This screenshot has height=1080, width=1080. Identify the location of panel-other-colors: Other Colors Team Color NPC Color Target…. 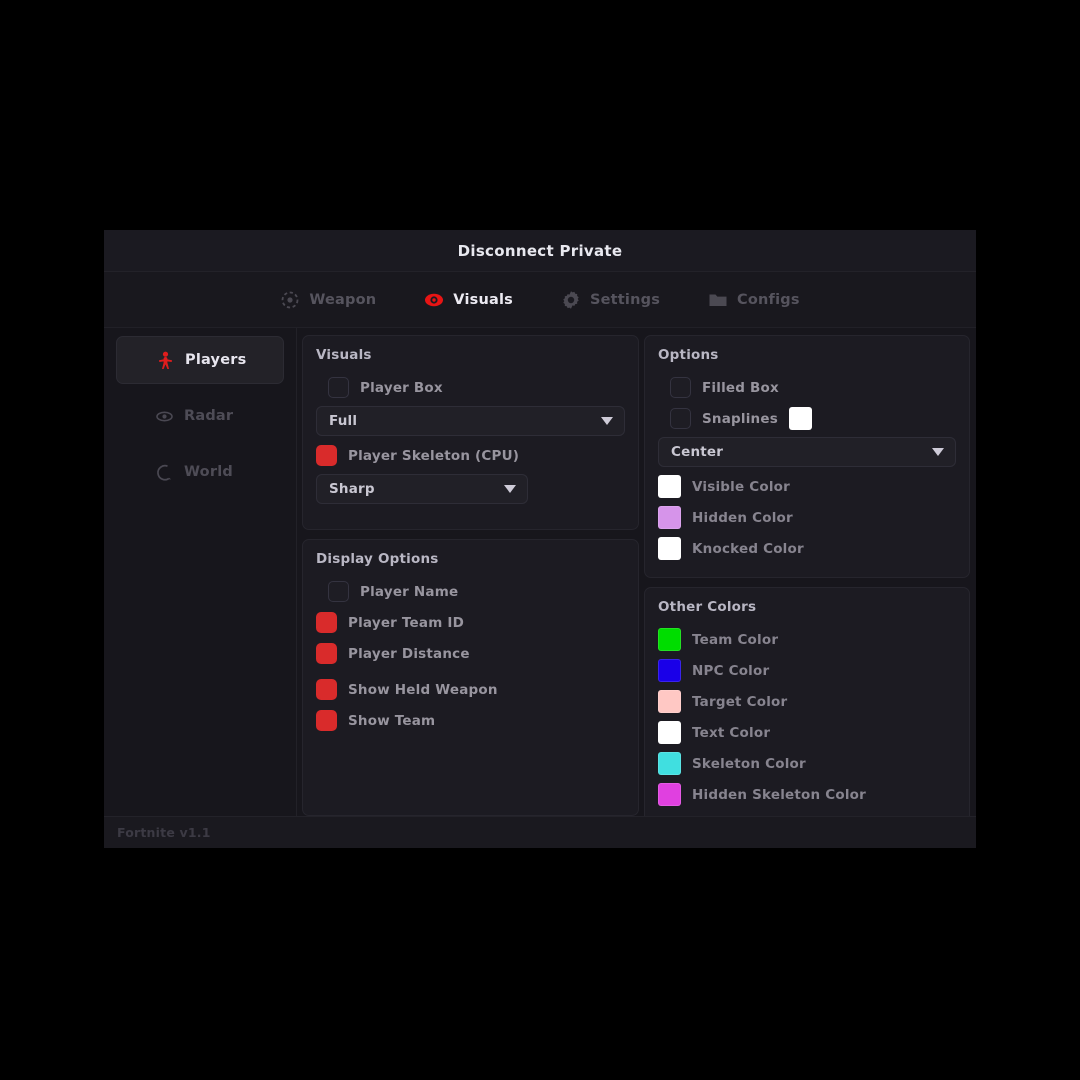
(807, 705).